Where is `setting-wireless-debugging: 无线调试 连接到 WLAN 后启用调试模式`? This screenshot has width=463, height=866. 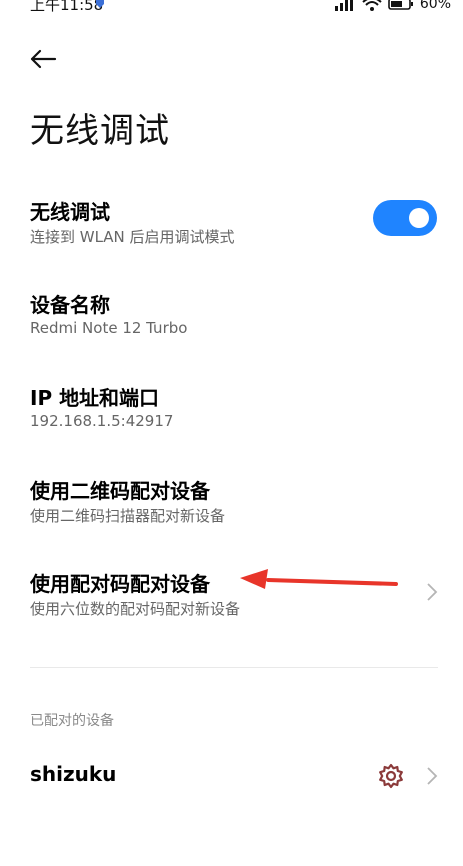
setting-wireless-debugging: 无线调试 连接到 WLAN 后启用调试模式 is located at coordinates (231, 229).